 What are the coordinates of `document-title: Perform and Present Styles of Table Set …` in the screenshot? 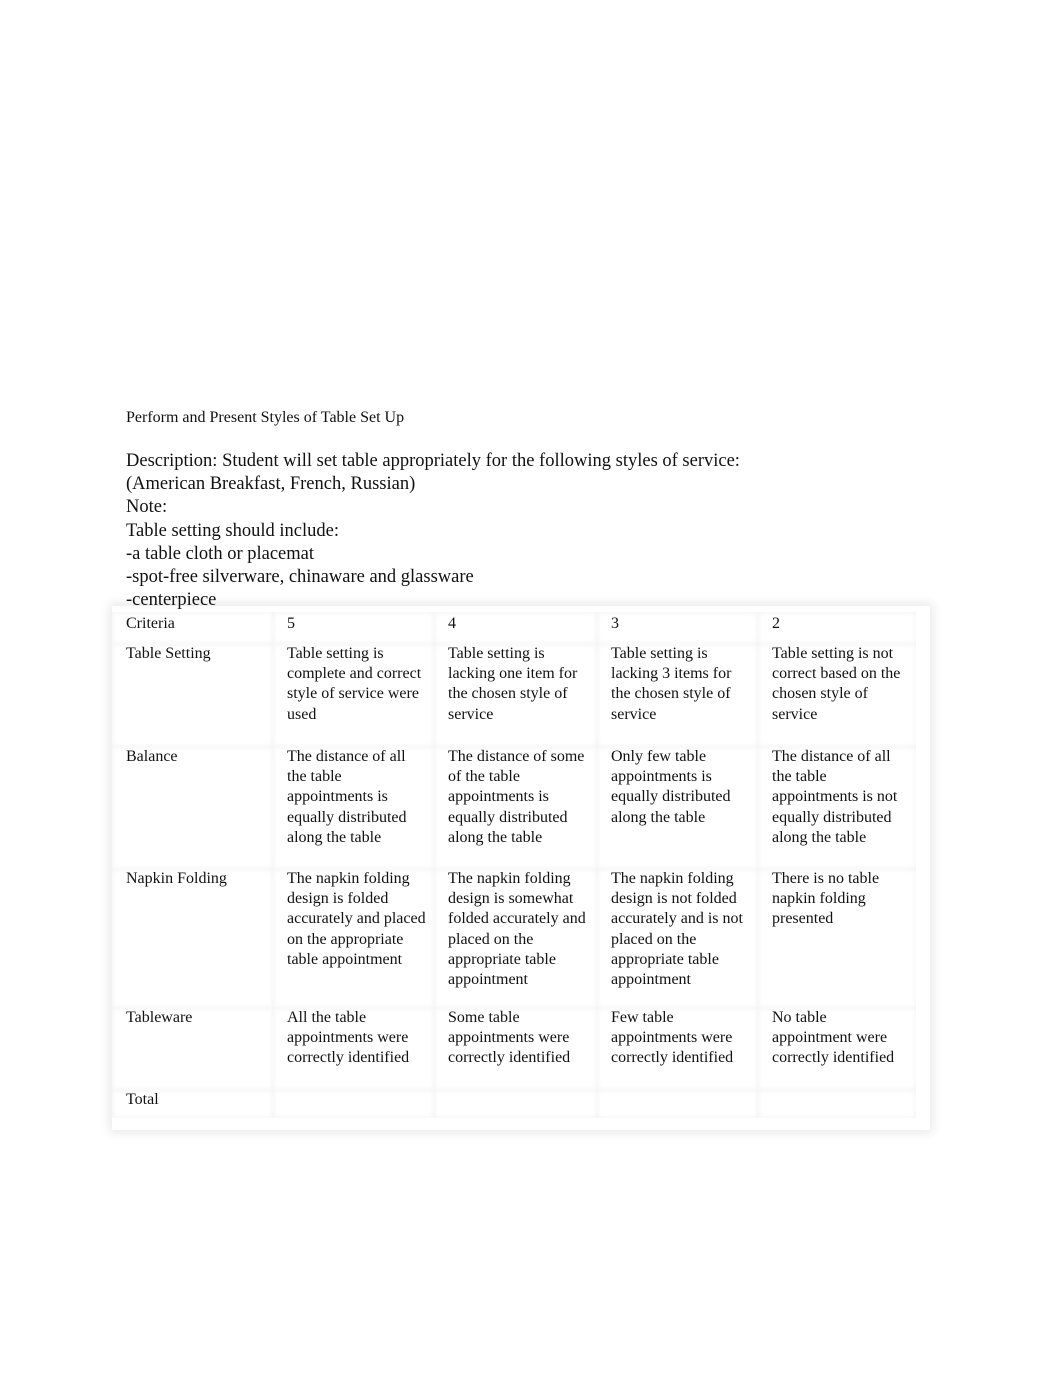 It's located at (265, 417).